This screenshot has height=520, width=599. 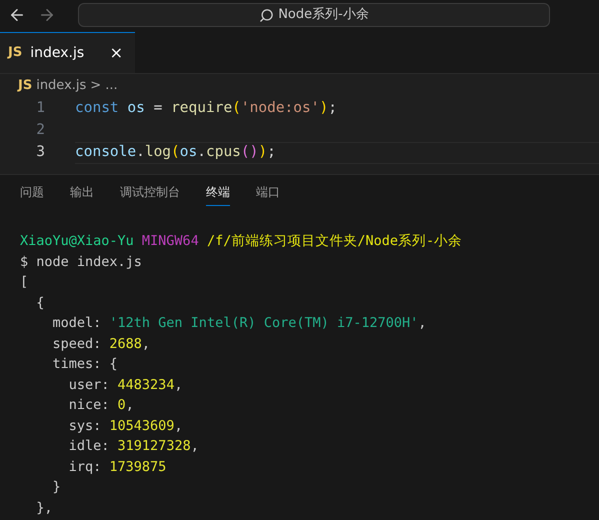 I want to click on line-number: 2, so click(x=40, y=130).